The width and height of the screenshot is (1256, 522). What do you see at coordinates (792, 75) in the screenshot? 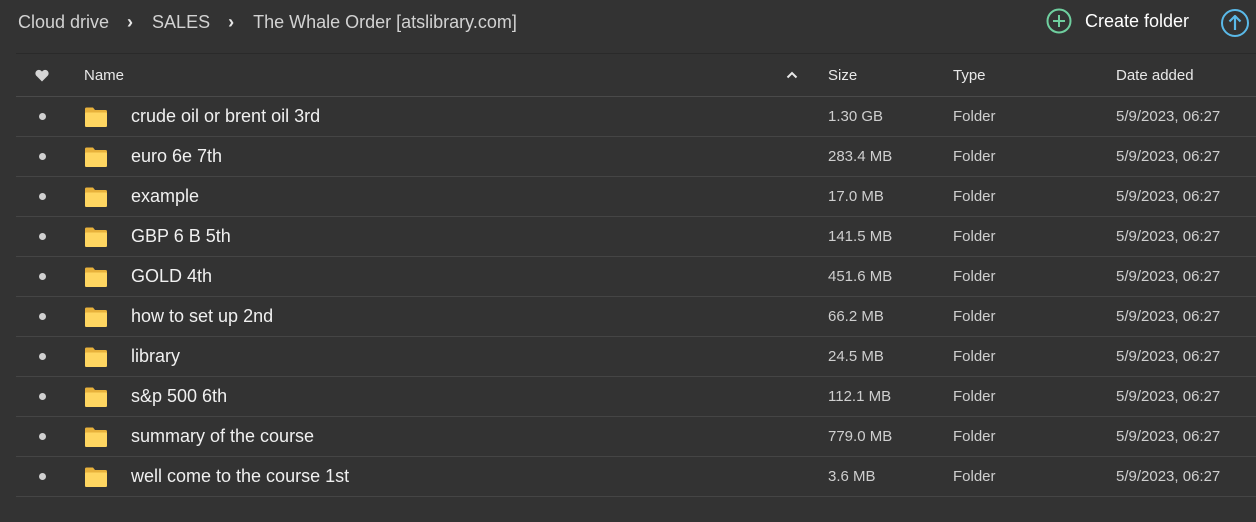
I see `sort-ascending-icon` at bounding box center [792, 75].